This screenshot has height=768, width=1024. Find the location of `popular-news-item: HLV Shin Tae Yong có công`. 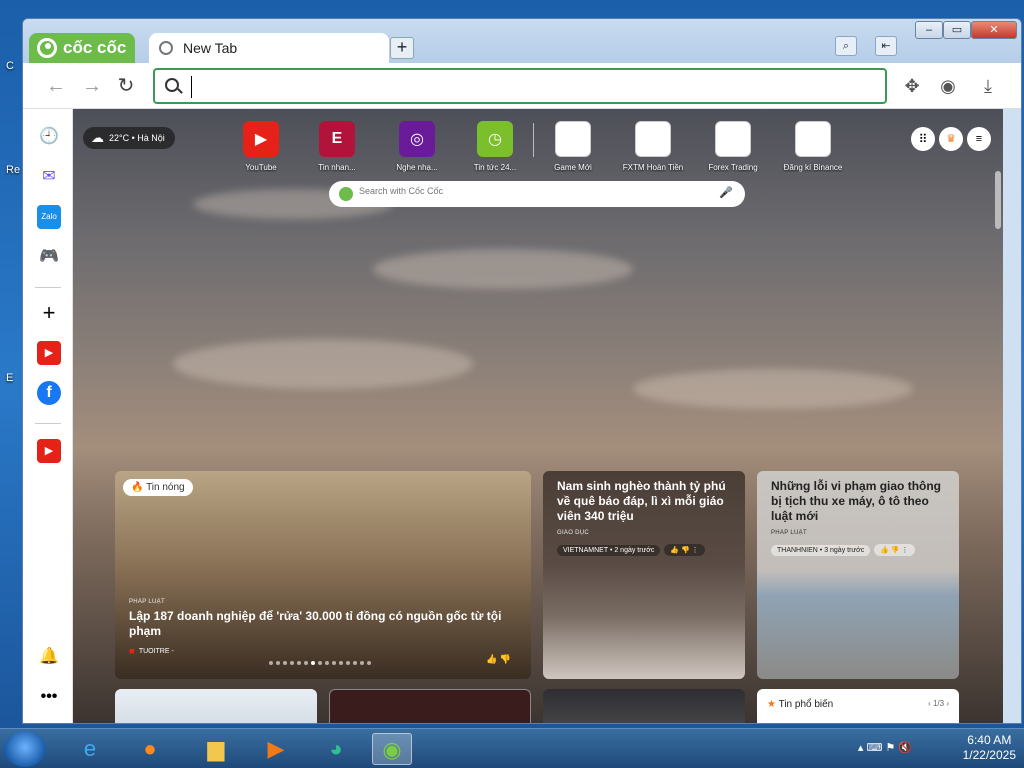

popular-news-item: HLV Shin Tae Yong có công is located at coordinates (858, 716).